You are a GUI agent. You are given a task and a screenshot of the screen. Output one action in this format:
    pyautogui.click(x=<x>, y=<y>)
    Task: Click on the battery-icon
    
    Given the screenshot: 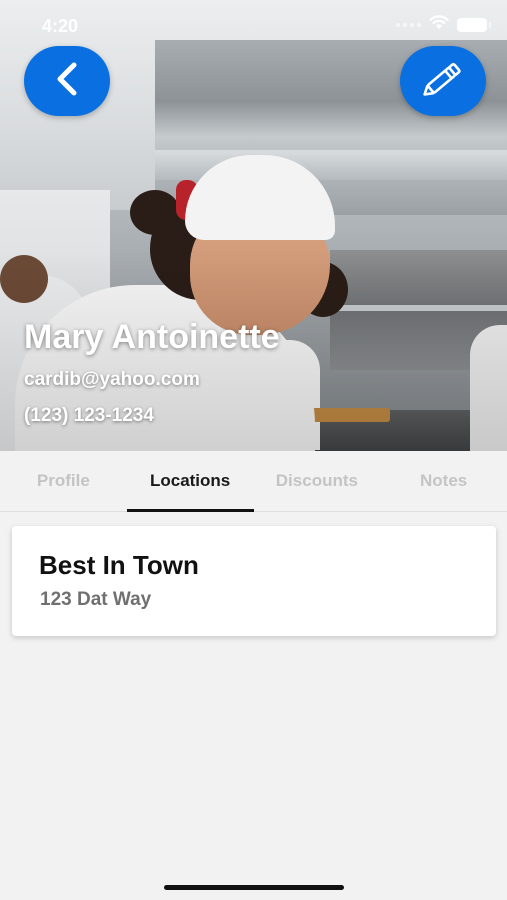 What is the action you would take?
    pyautogui.click(x=474, y=25)
    